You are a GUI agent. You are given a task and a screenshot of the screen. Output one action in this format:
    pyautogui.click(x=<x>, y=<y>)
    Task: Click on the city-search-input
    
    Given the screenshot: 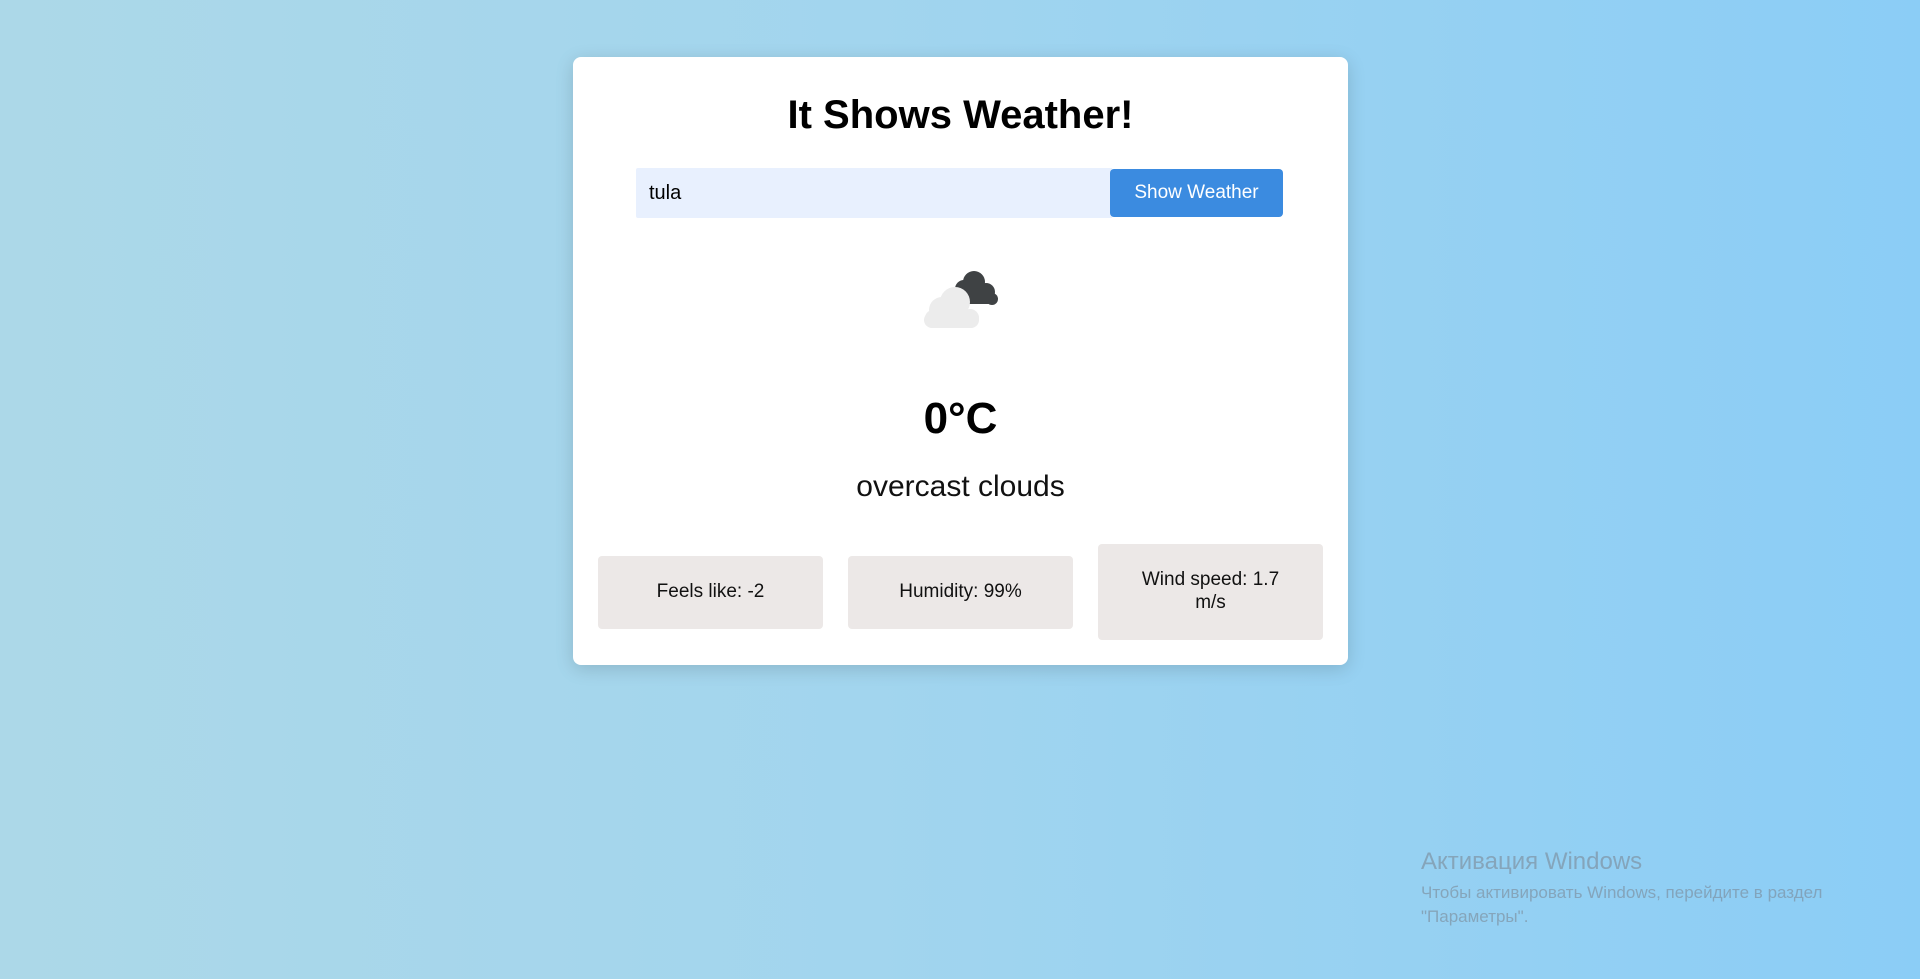 What is the action you would take?
    pyautogui.click(x=874, y=193)
    